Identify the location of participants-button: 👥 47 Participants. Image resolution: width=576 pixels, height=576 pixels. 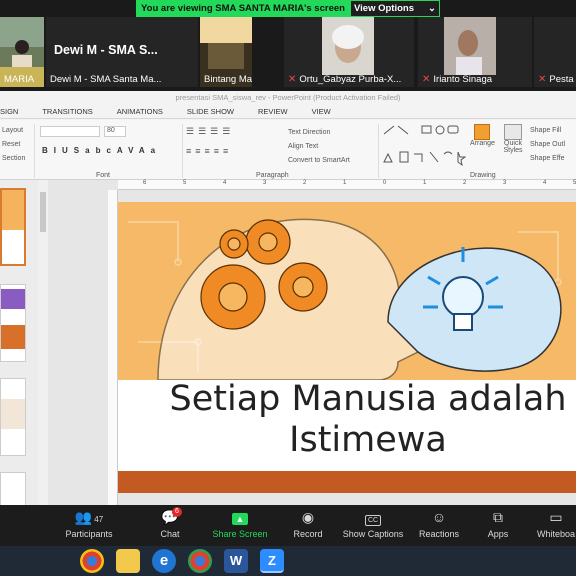
(89, 525).